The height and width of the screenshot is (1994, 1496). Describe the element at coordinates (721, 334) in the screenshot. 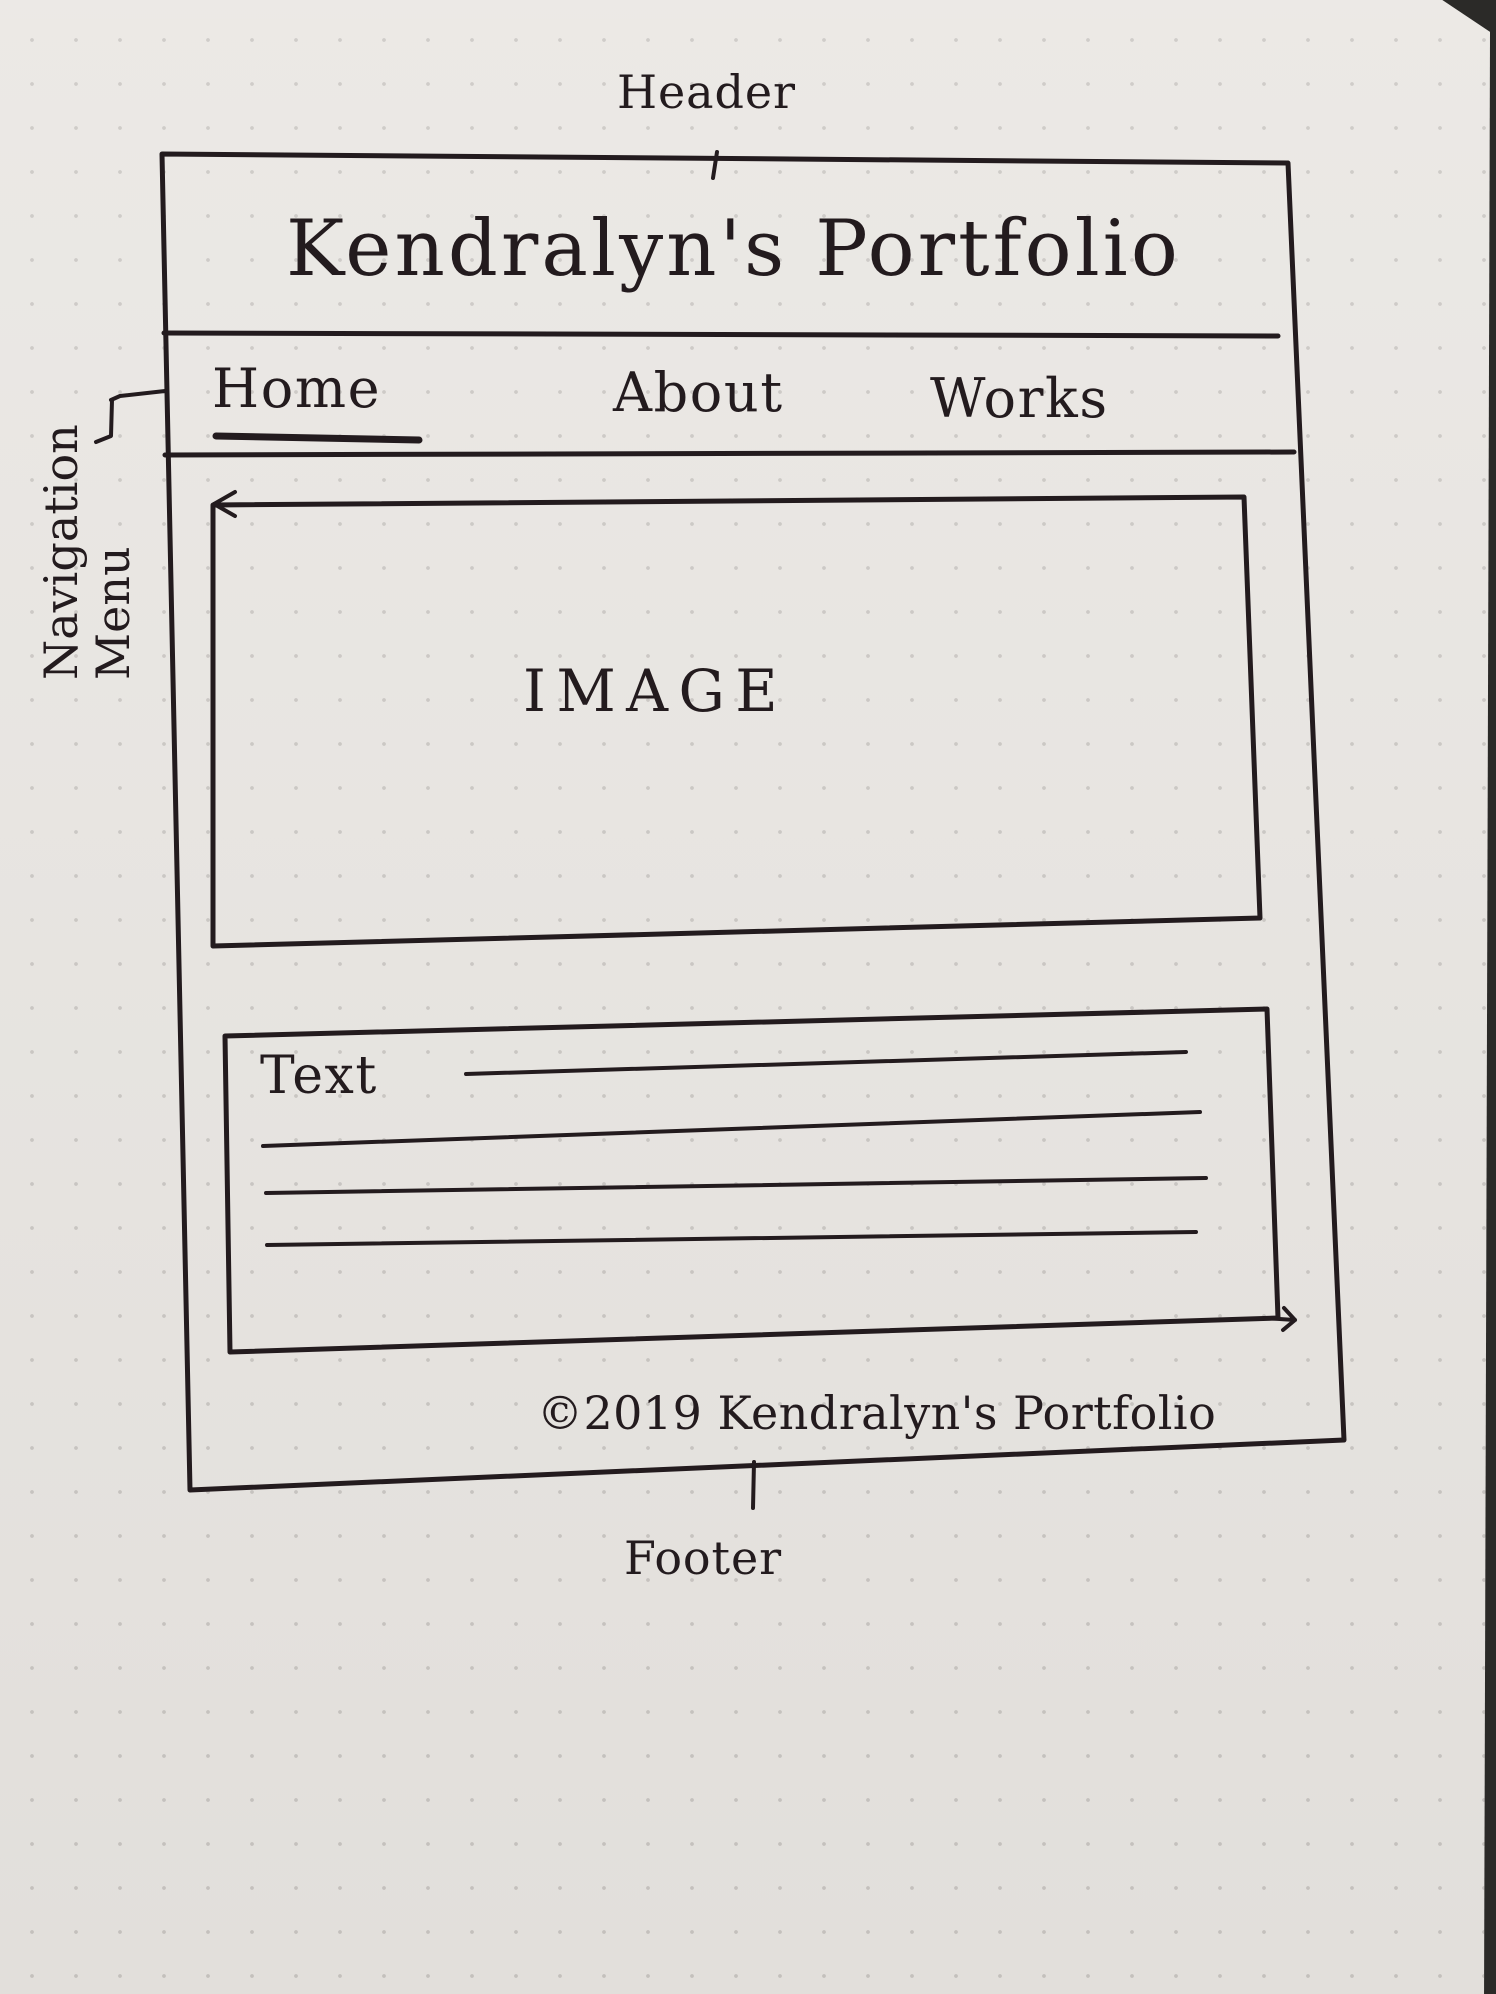

I see `header-bottom-line` at that location.